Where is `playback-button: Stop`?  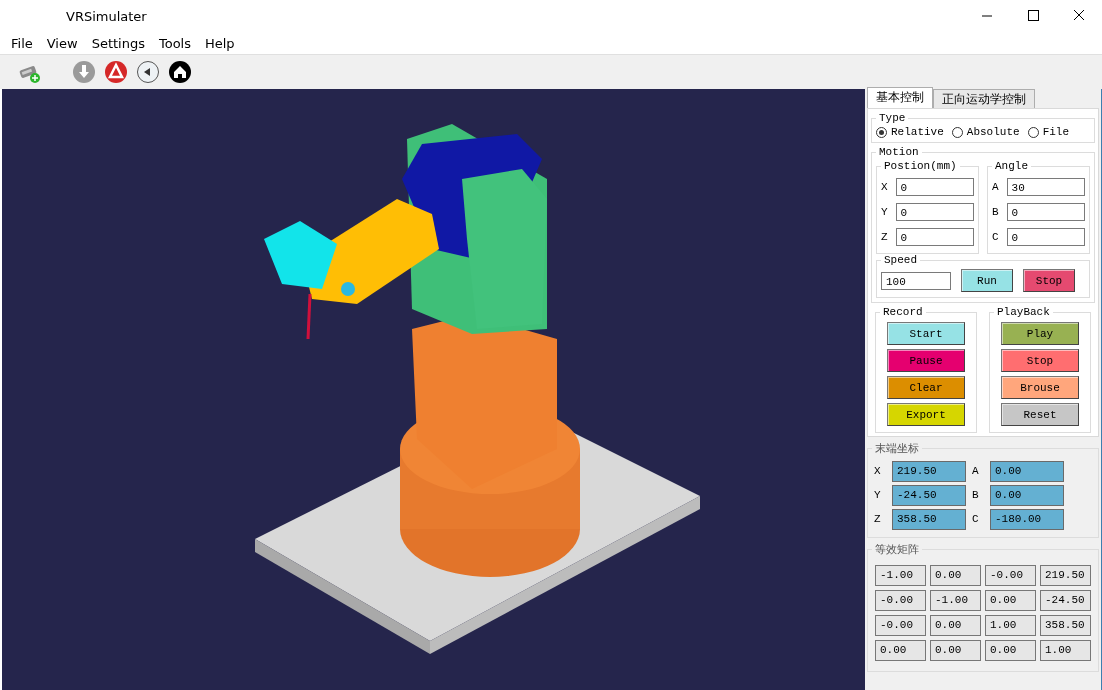 playback-button: Stop is located at coordinates (1040, 360).